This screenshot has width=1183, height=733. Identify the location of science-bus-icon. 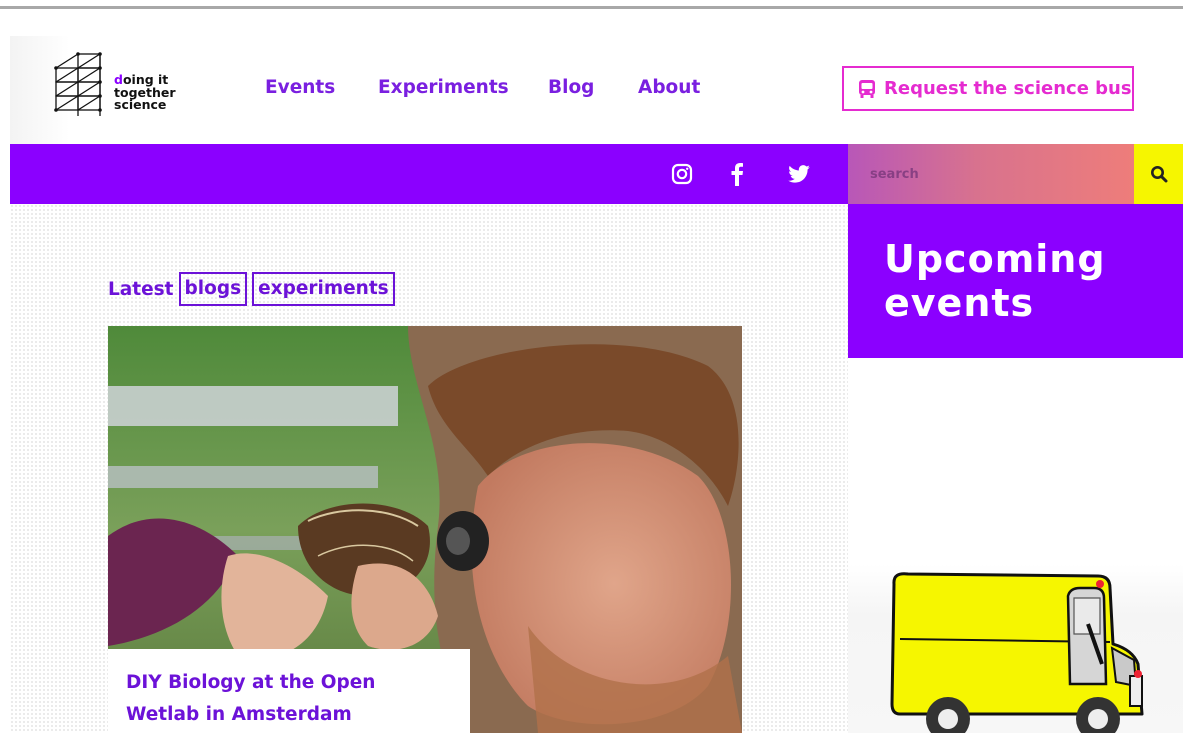
(1017, 652).